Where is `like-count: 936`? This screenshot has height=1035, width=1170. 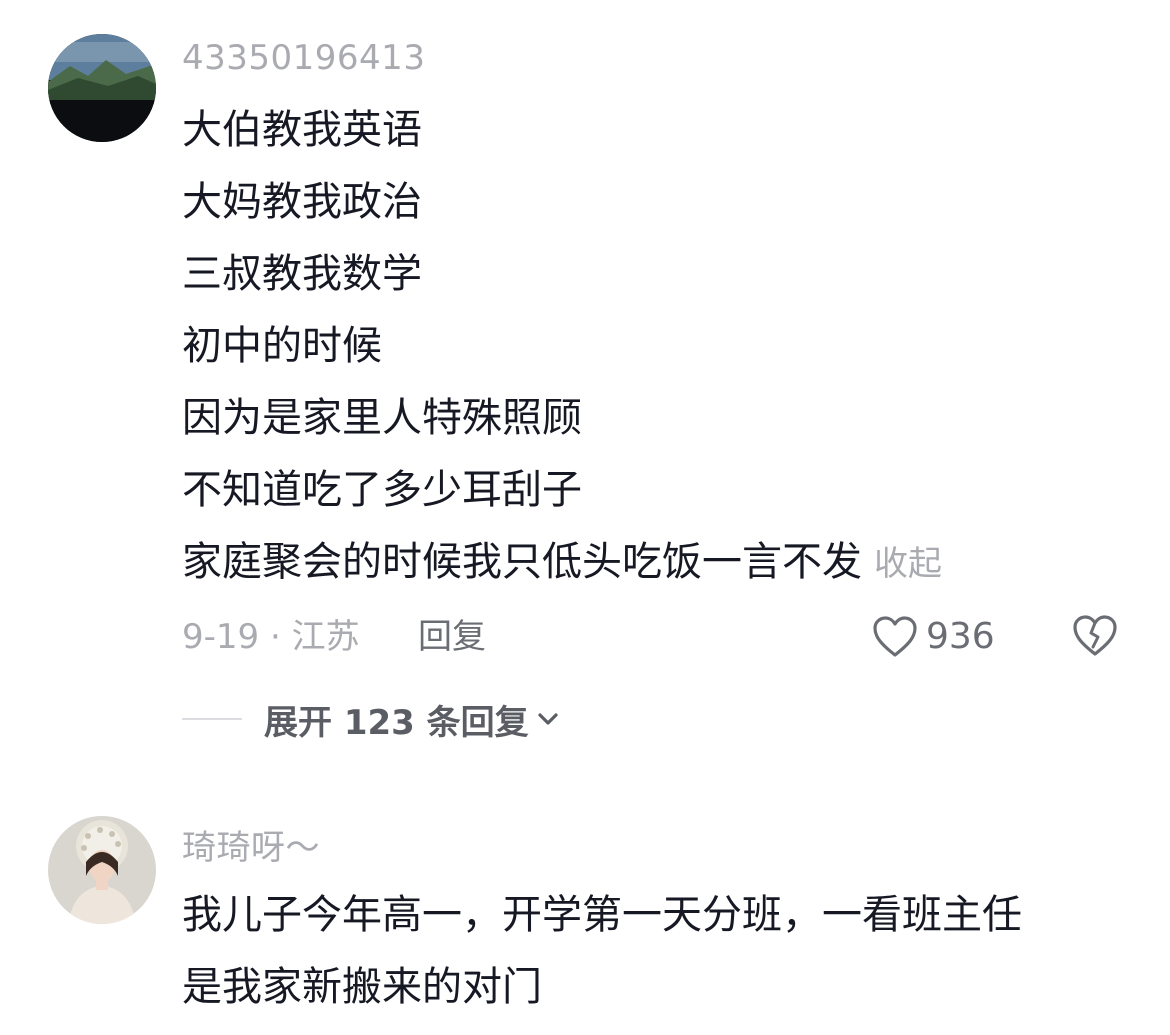
like-count: 936 is located at coordinates (960, 636).